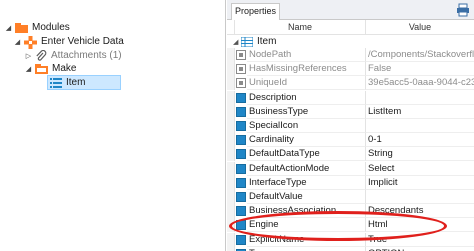 The height and width of the screenshot is (251, 474). I want to click on tree-node-label: Modules, so click(51, 27).